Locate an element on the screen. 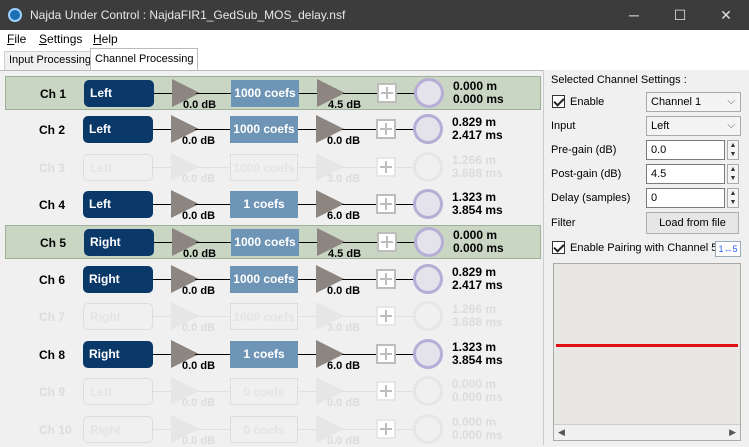 This screenshot has width=749, height=447. pregain-input: 0.0 is located at coordinates (685, 150).